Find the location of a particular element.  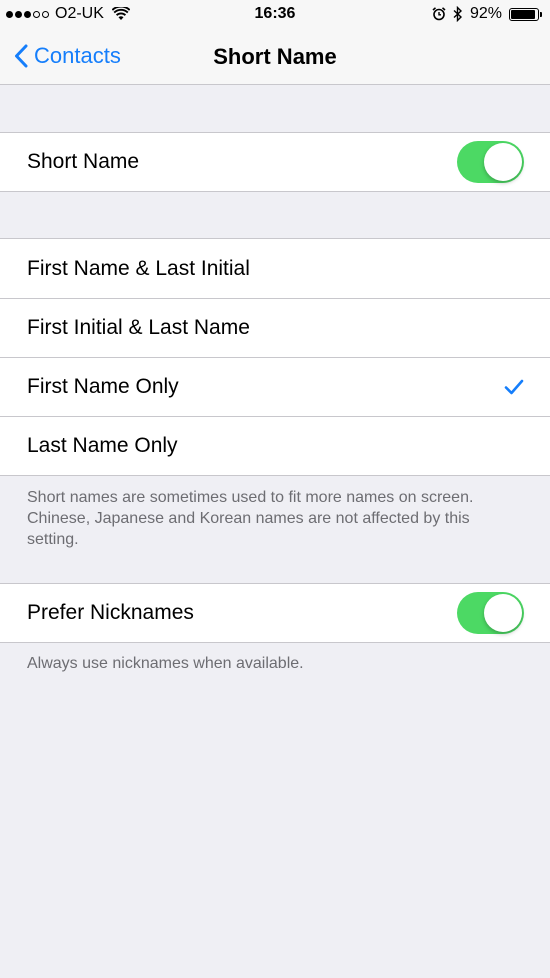

battery-body is located at coordinates (524, 14).